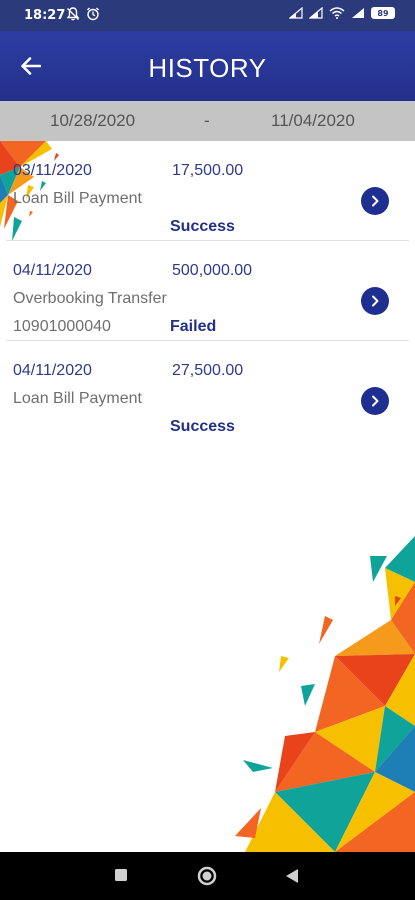 This screenshot has height=900, width=415. I want to click on app-header: HISTORY, so click(207, 66).